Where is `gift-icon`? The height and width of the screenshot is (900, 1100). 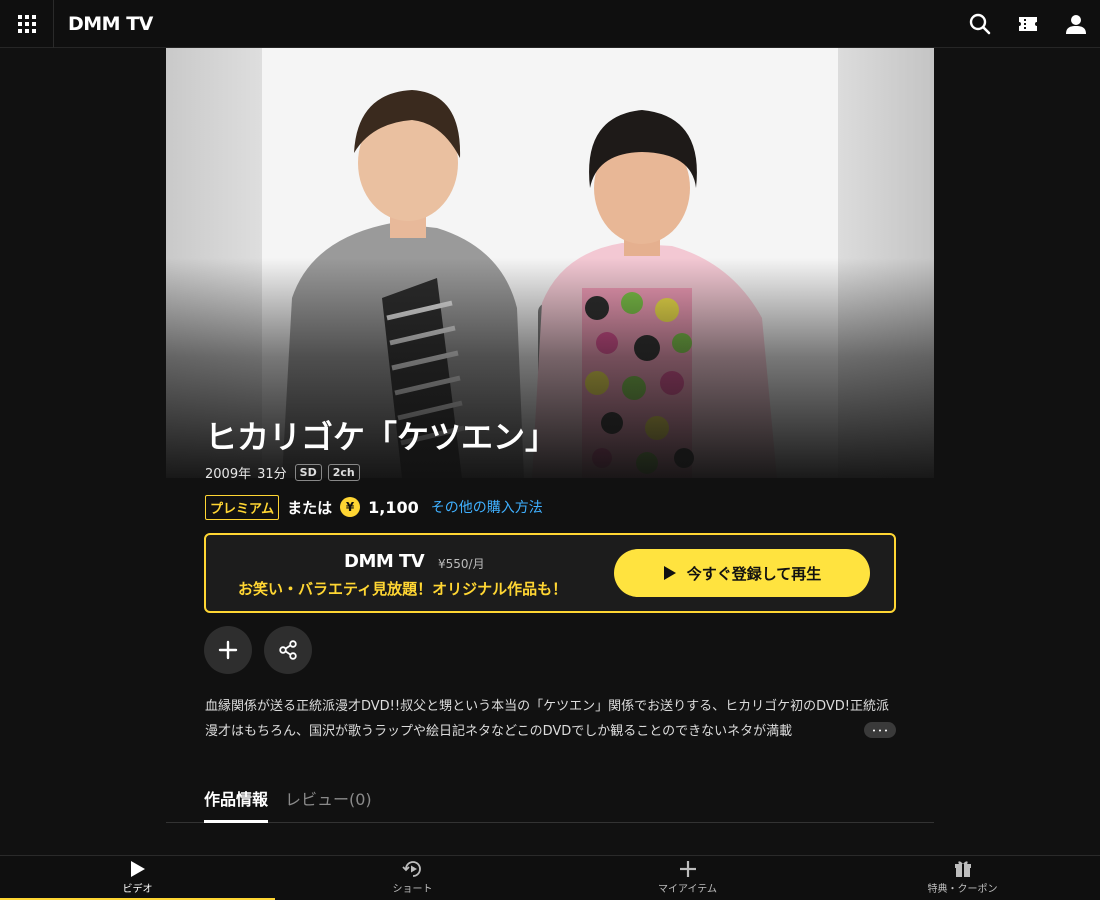
gift-icon is located at coordinates (962, 869).